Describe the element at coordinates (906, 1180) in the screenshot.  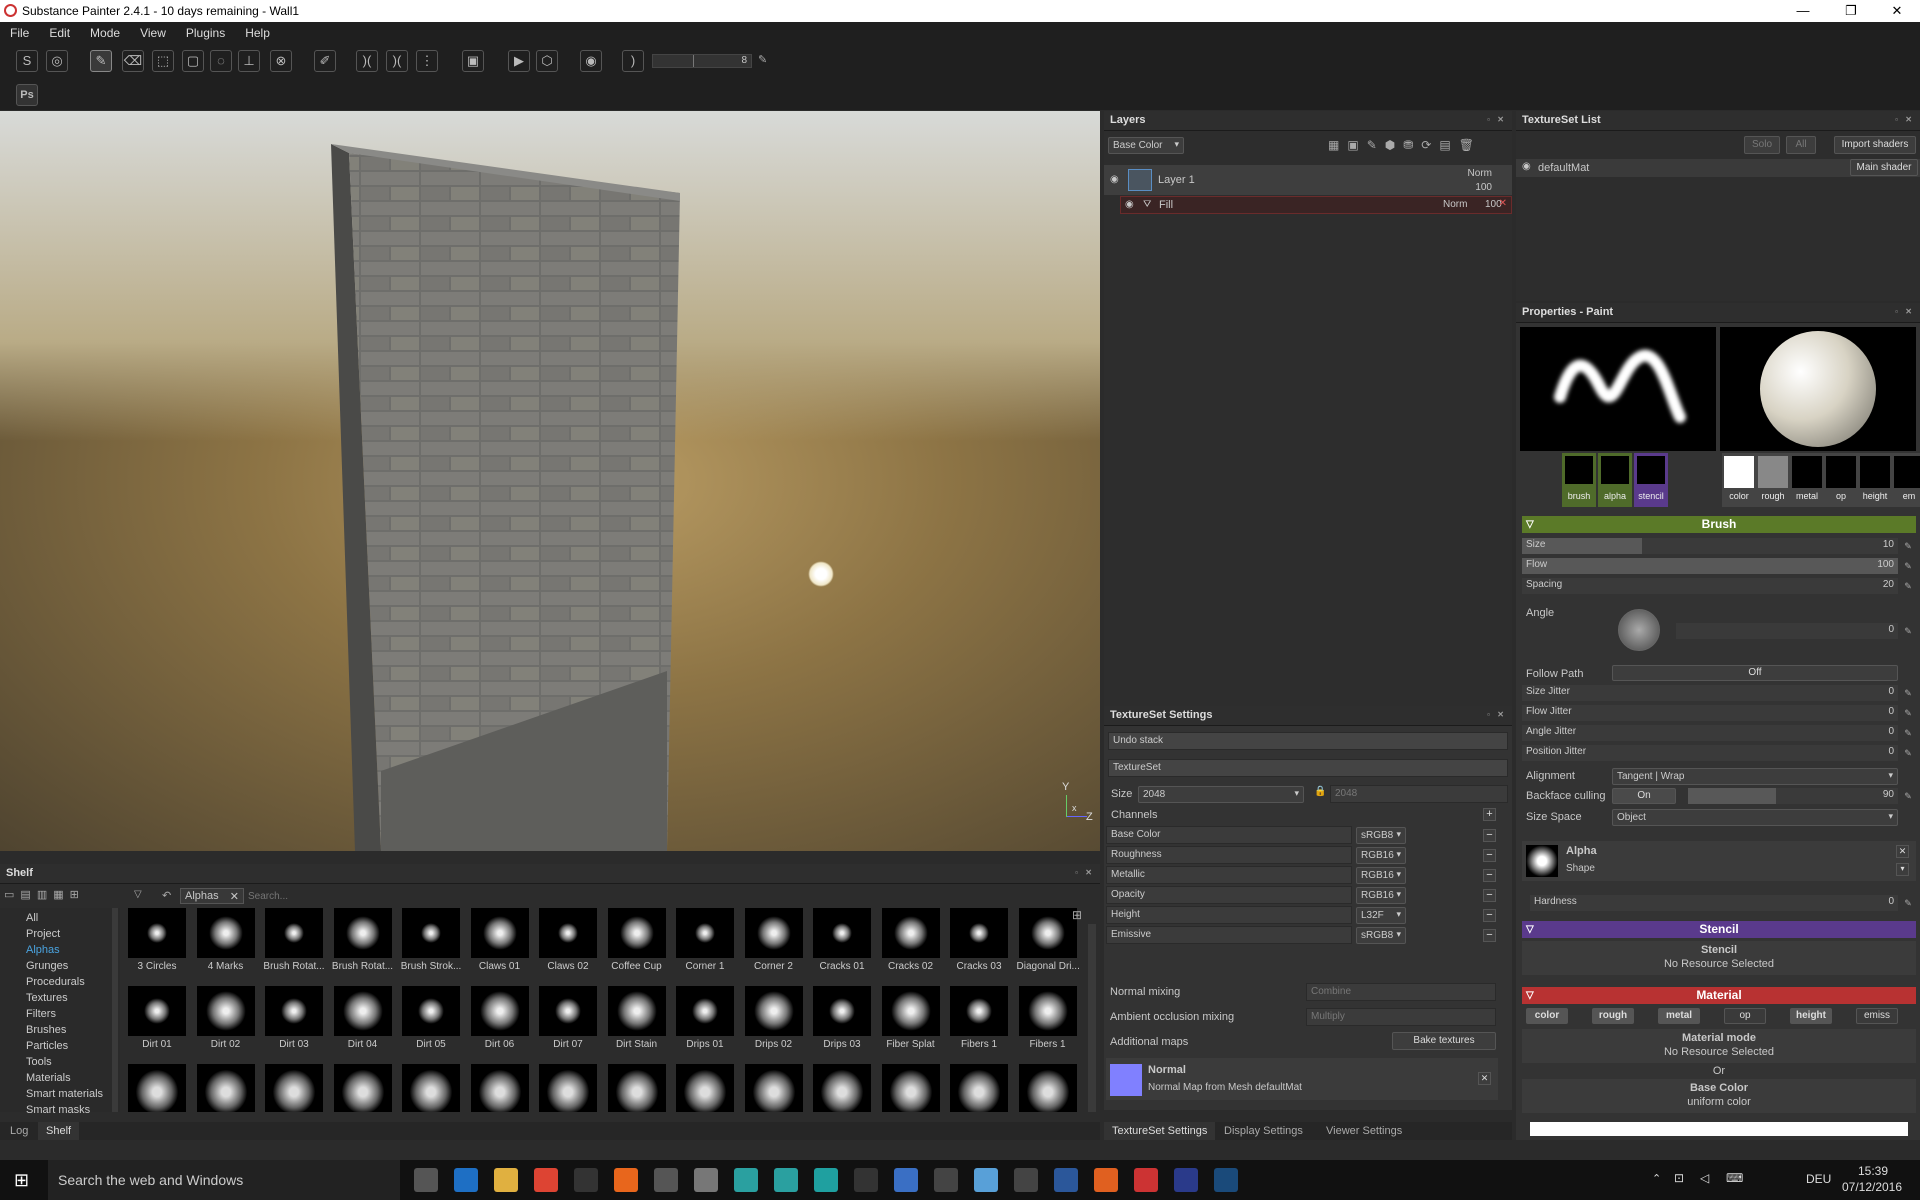
I see `xnview-icon` at that location.